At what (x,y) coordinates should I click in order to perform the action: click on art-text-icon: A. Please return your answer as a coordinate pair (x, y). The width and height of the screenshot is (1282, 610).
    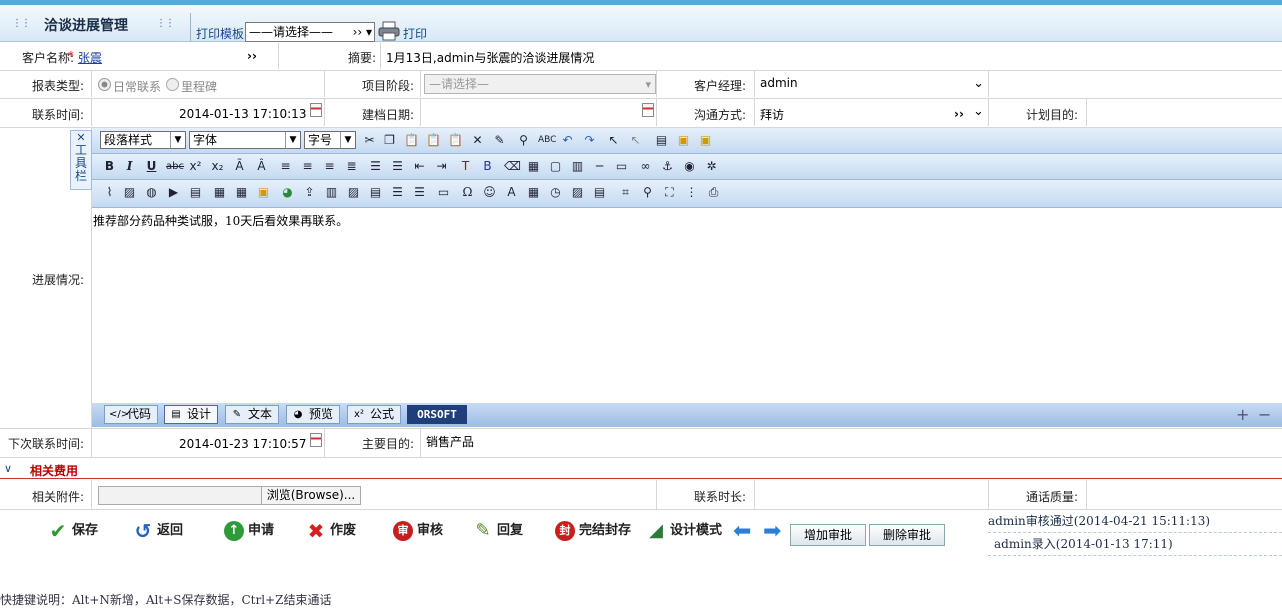
    Looking at the image, I should click on (511, 192).